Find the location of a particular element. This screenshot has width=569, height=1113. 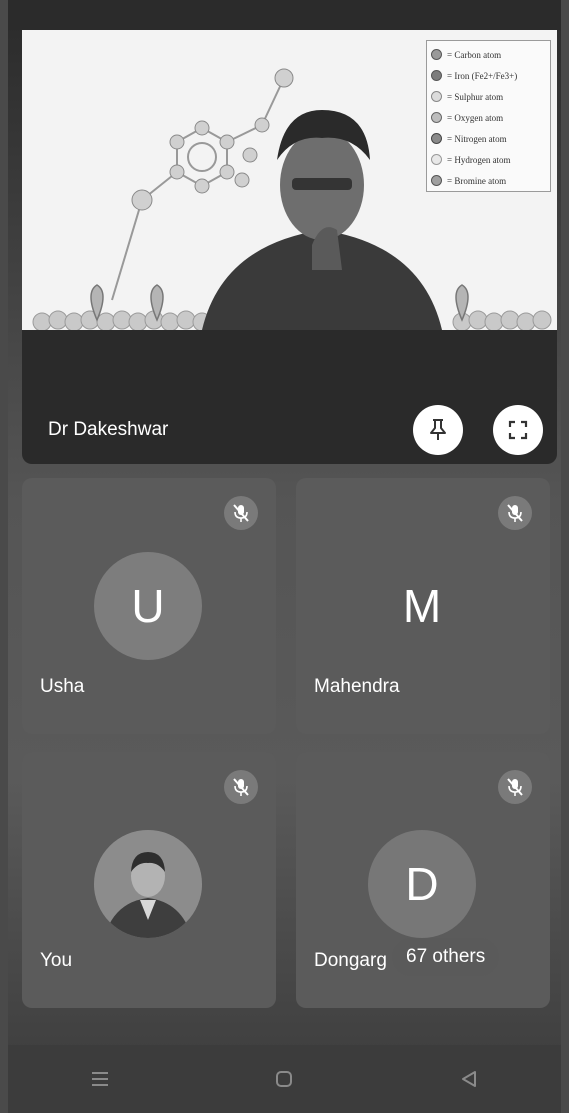

participant-name: Usha is located at coordinates (62, 686).